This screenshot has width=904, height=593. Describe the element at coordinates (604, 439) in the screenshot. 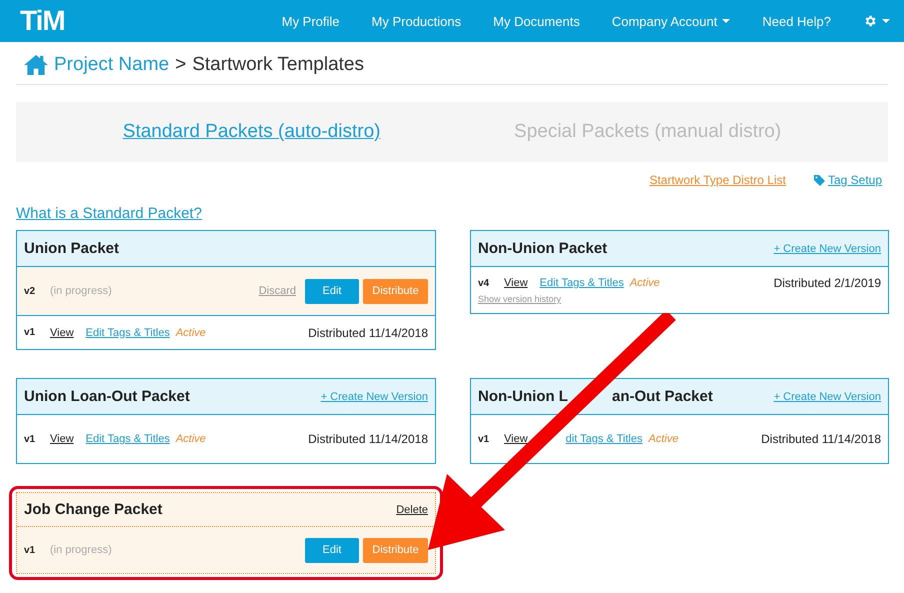

I see `edit-tags-link: dit Tags & Titles` at that location.